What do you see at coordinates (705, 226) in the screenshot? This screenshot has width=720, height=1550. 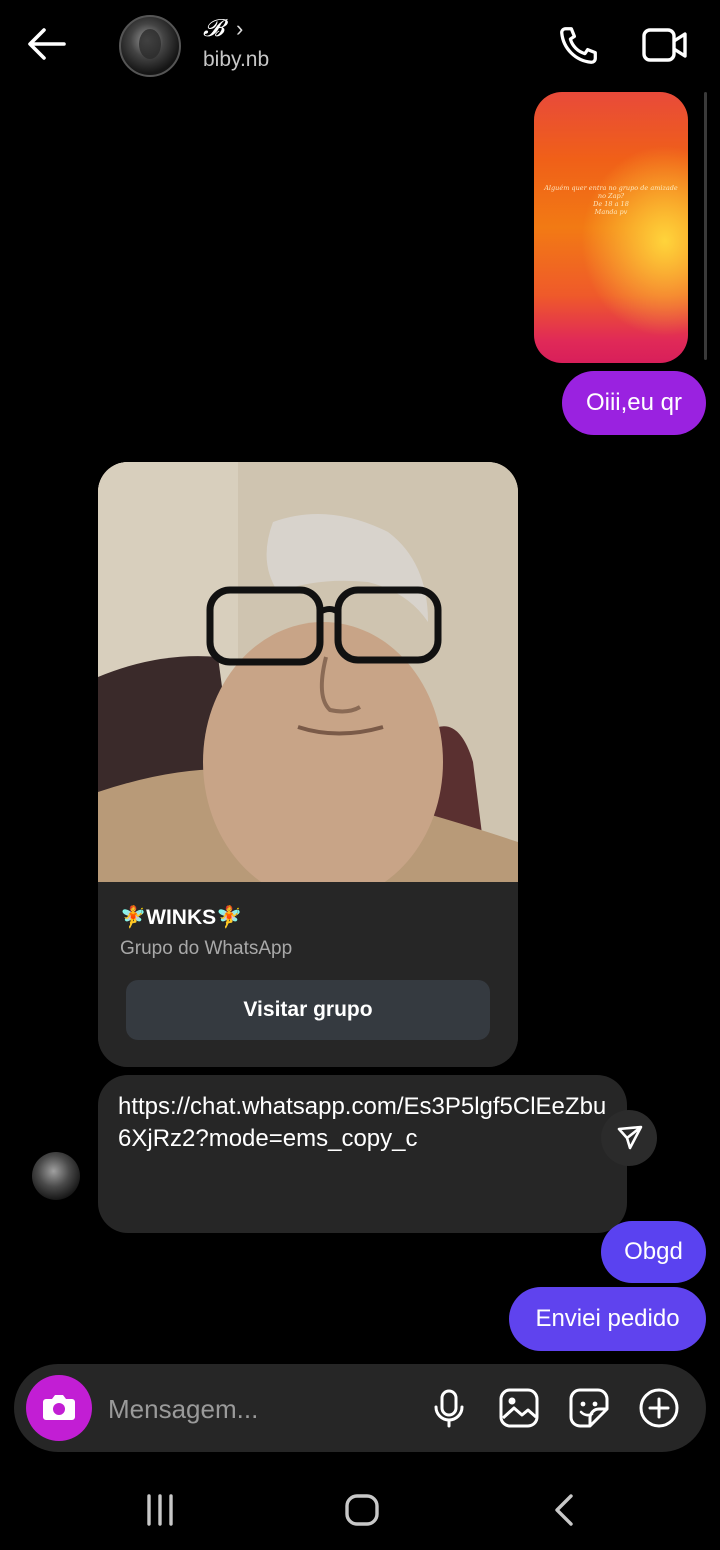 I see `scrollbar` at bounding box center [705, 226].